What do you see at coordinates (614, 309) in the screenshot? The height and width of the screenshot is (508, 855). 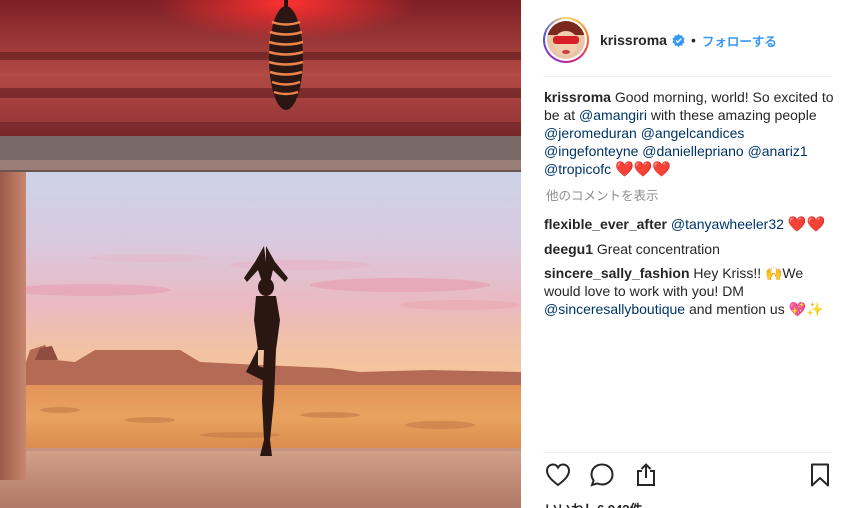 I see `mention-link: @sinceresallyboutique` at bounding box center [614, 309].